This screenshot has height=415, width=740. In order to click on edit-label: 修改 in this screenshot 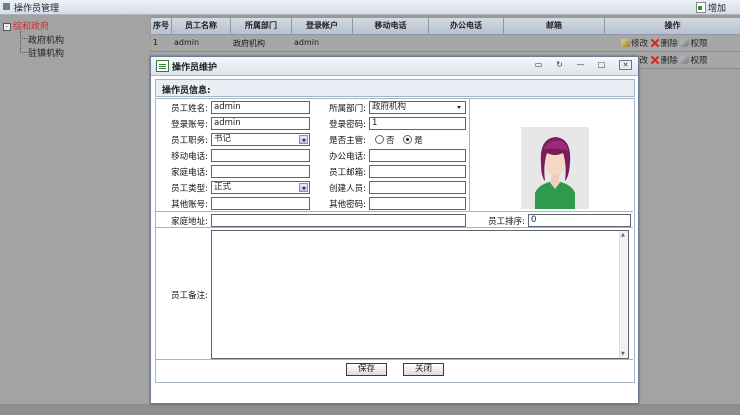, I will do `click(640, 44)`.